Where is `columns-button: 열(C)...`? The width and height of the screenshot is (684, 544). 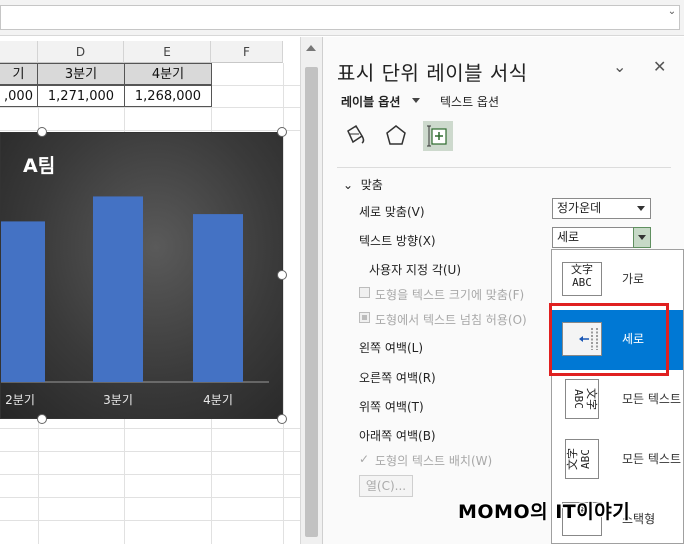
columns-button: 열(C)... is located at coordinates (386, 486).